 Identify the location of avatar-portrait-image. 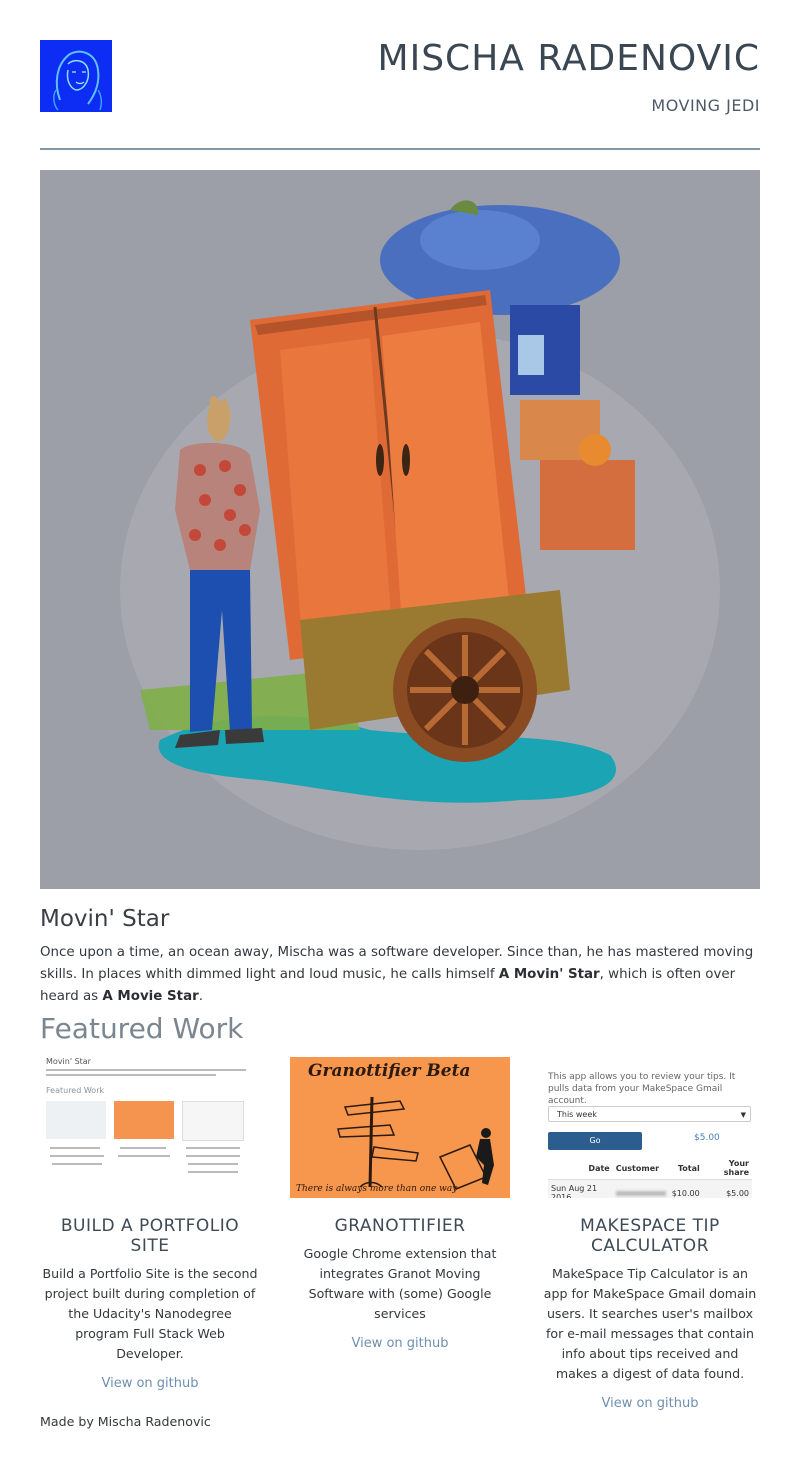
(76, 76).